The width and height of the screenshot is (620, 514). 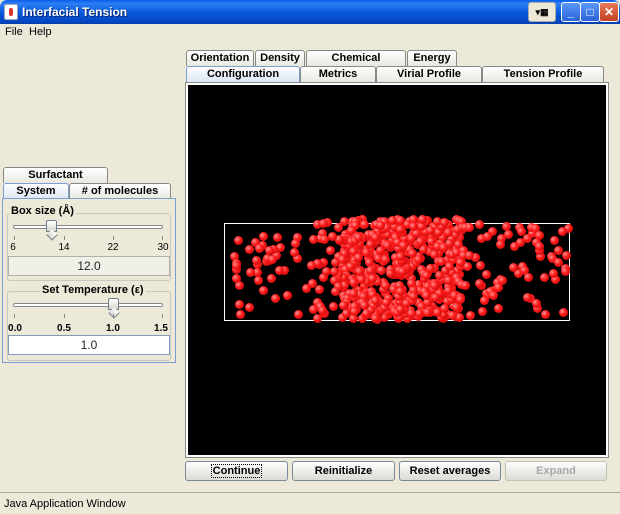 What do you see at coordinates (571, 12) in the screenshot?
I see `minimize-icon: _` at bounding box center [571, 12].